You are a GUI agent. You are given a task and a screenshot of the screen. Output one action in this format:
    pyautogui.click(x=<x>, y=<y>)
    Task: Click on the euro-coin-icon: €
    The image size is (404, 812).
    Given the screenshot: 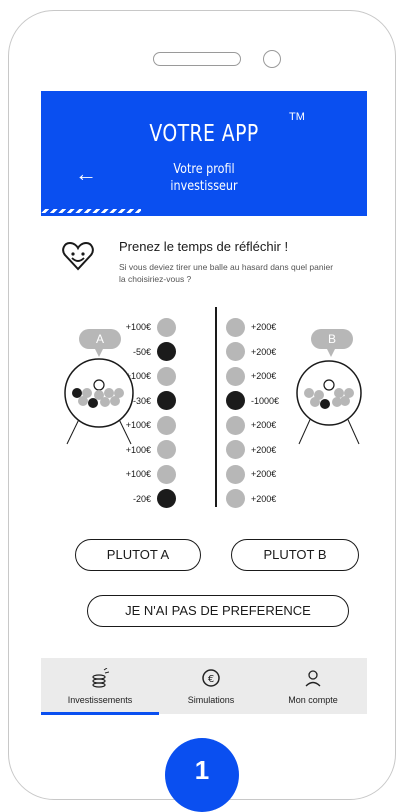 What is the action you would take?
    pyautogui.click(x=211, y=680)
    